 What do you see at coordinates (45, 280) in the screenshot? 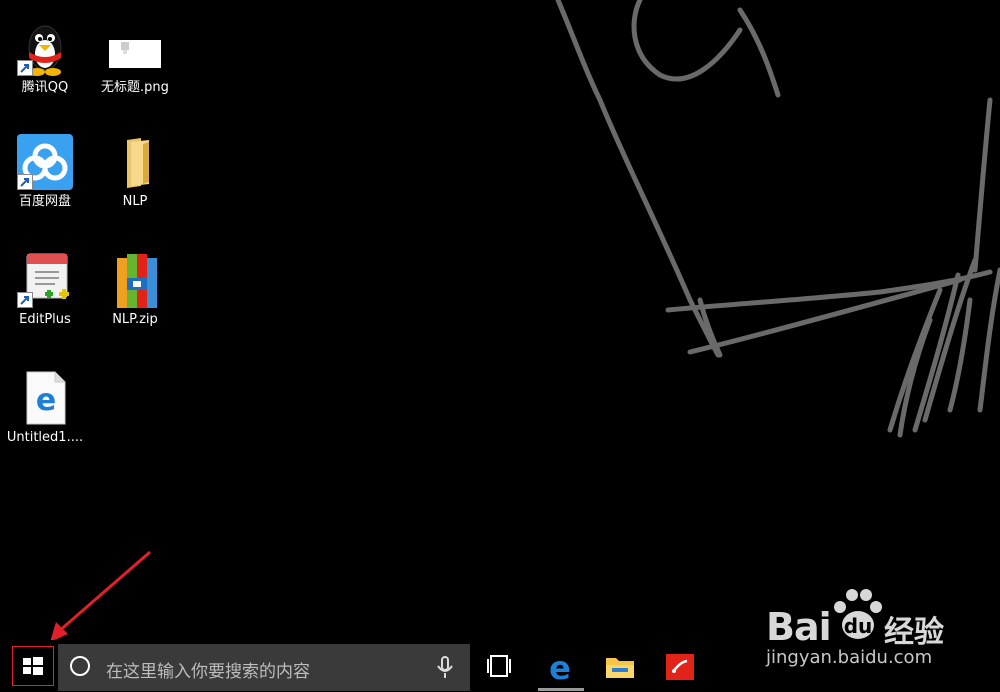
I see `editplus-icon` at bounding box center [45, 280].